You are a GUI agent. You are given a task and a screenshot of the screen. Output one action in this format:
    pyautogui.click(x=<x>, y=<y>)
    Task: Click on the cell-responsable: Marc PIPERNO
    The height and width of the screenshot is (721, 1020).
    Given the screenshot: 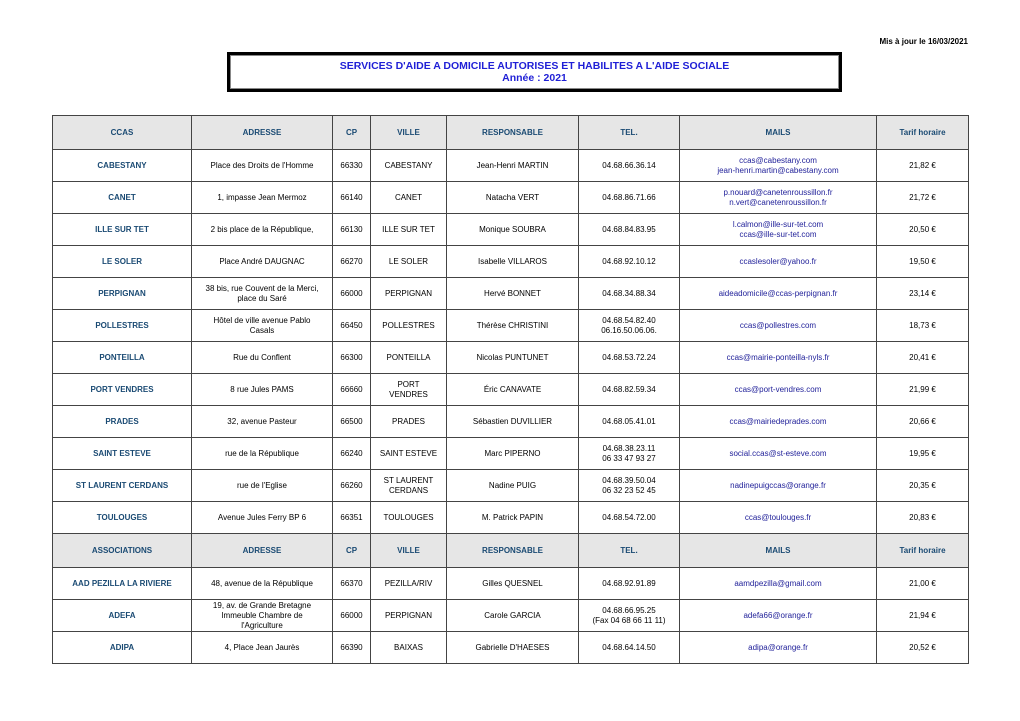 What is the action you would take?
    pyautogui.click(x=512, y=453)
    